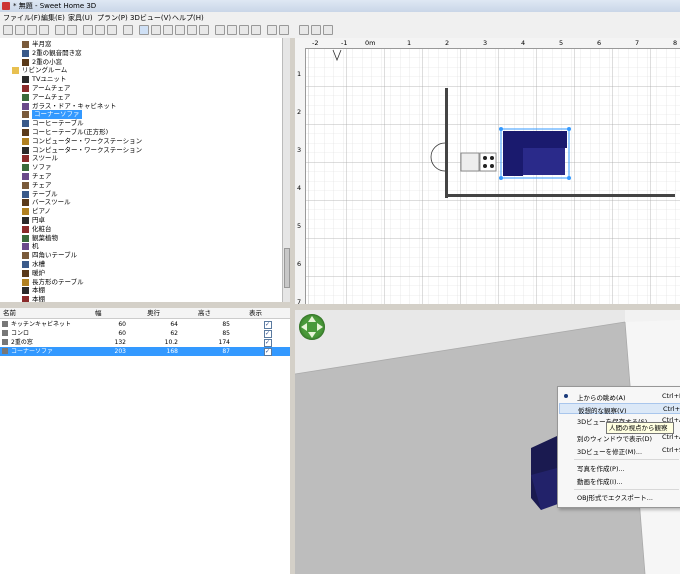 The width and height of the screenshot is (680, 574). I want to click on zoom-in-icon, so click(272, 30).